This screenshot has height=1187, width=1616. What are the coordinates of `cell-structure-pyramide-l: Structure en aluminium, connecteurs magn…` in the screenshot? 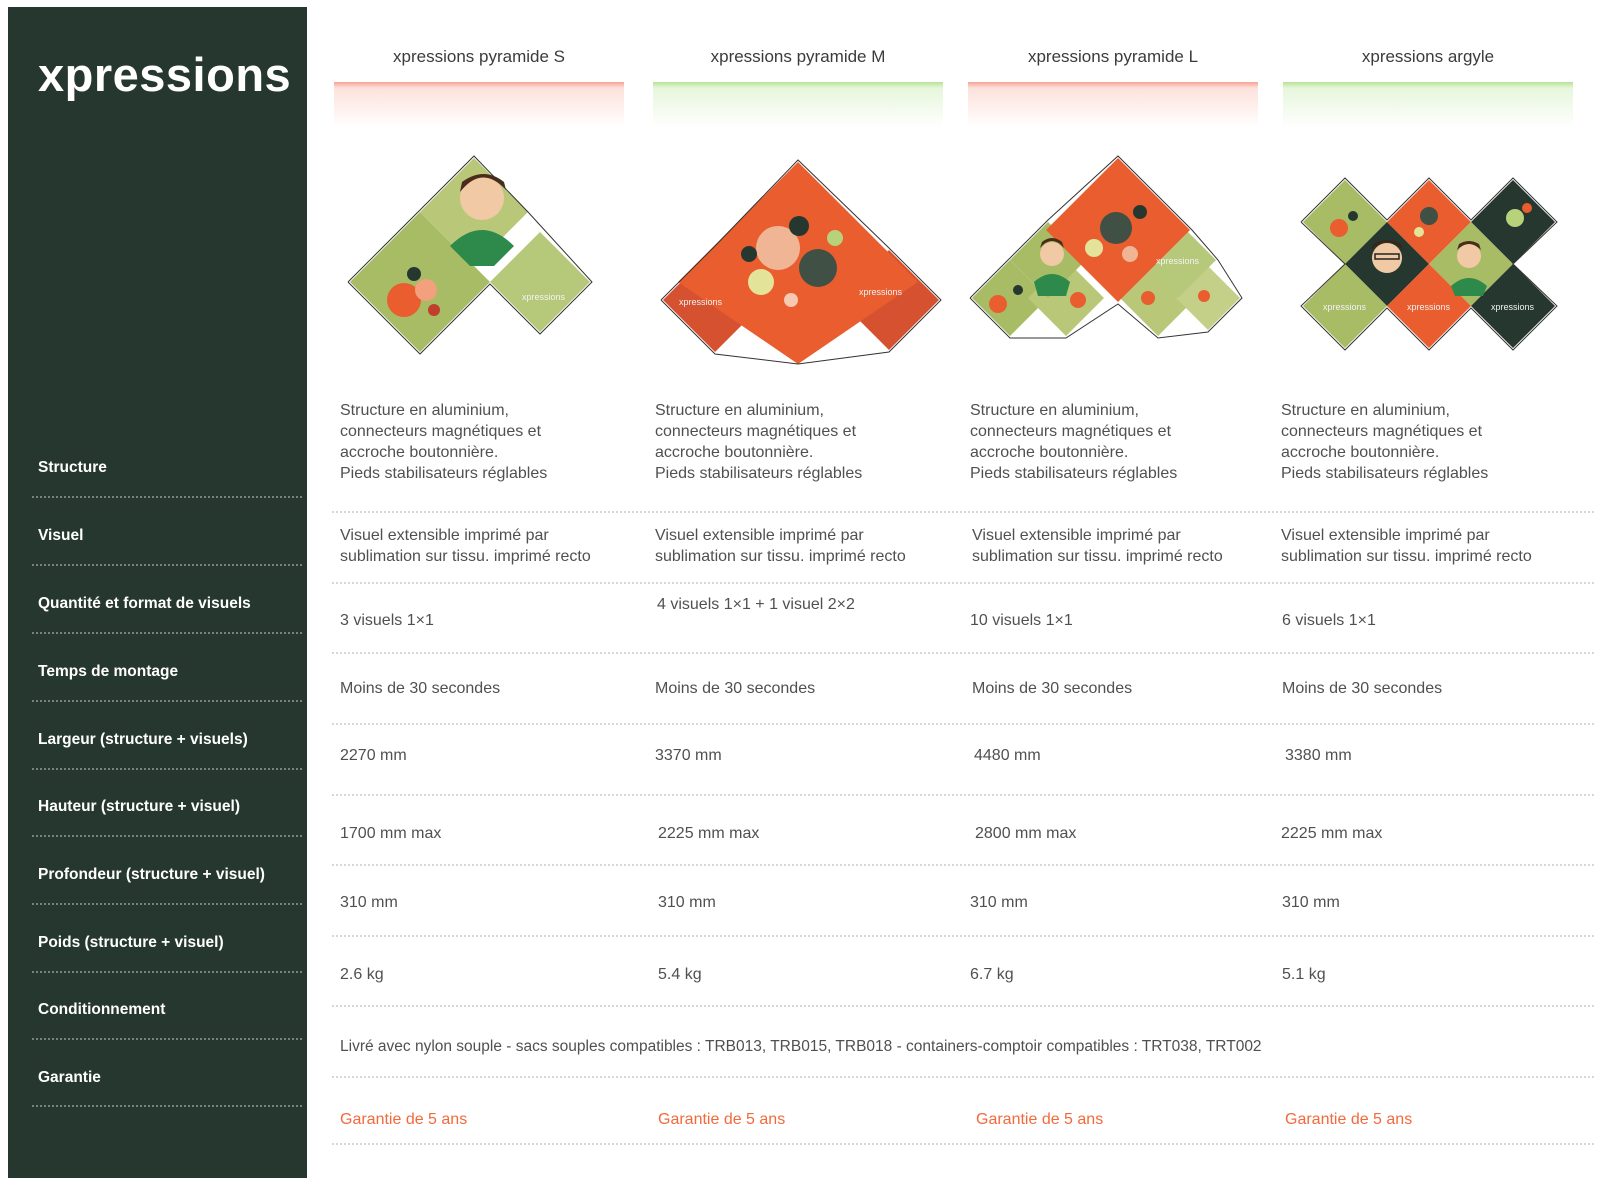 It's located at (1115, 442).